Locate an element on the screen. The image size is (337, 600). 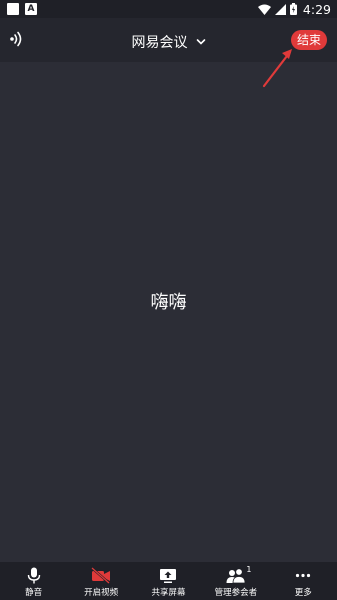
start-video-button: 开启视频 is located at coordinates (101, 582).